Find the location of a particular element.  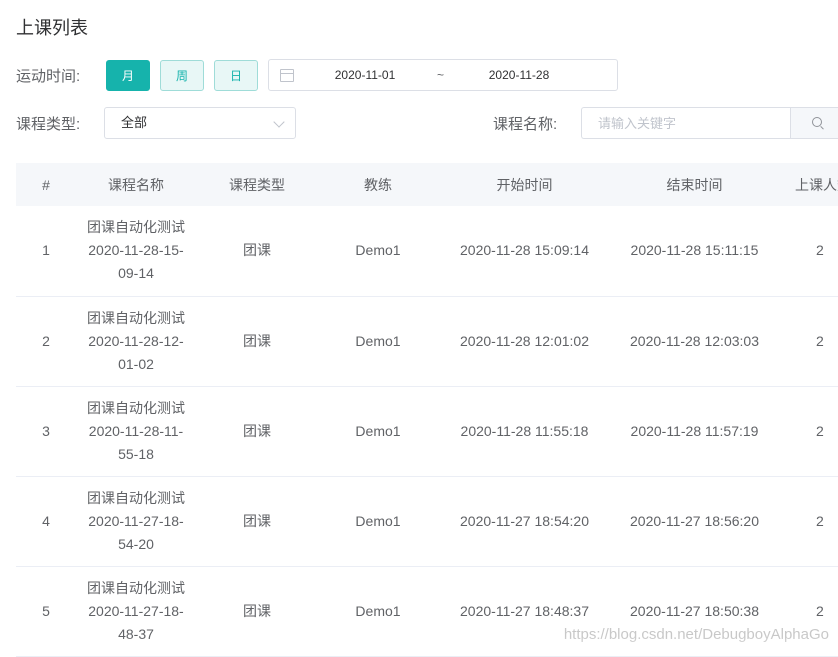

cell-end-time: 2020-11-28 12:03:03 is located at coordinates (694, 340).